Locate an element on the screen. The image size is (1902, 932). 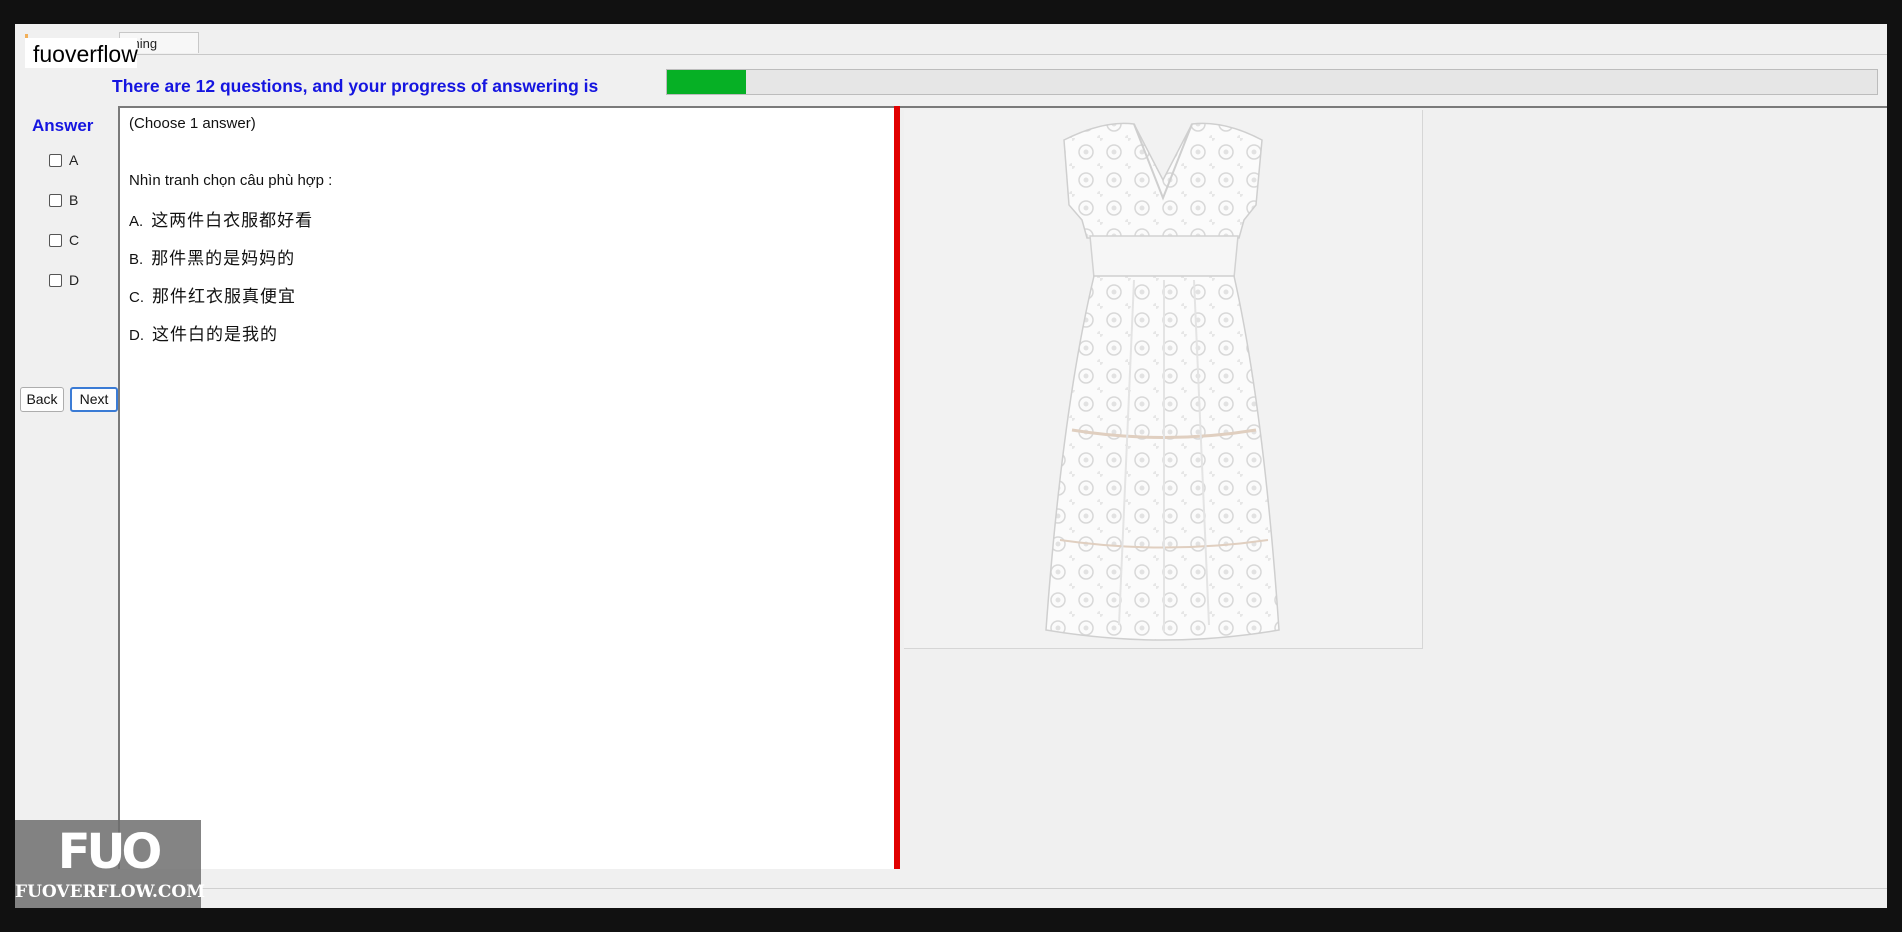
tab-strip is located at coordinates (956, 43).